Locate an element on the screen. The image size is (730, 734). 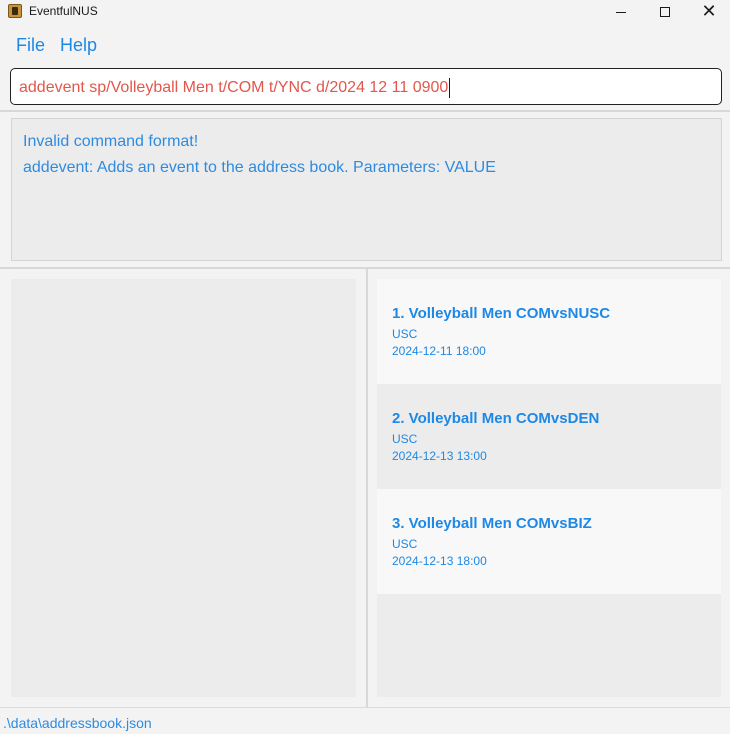
minimize-icon is located at coordinates (621, 12).